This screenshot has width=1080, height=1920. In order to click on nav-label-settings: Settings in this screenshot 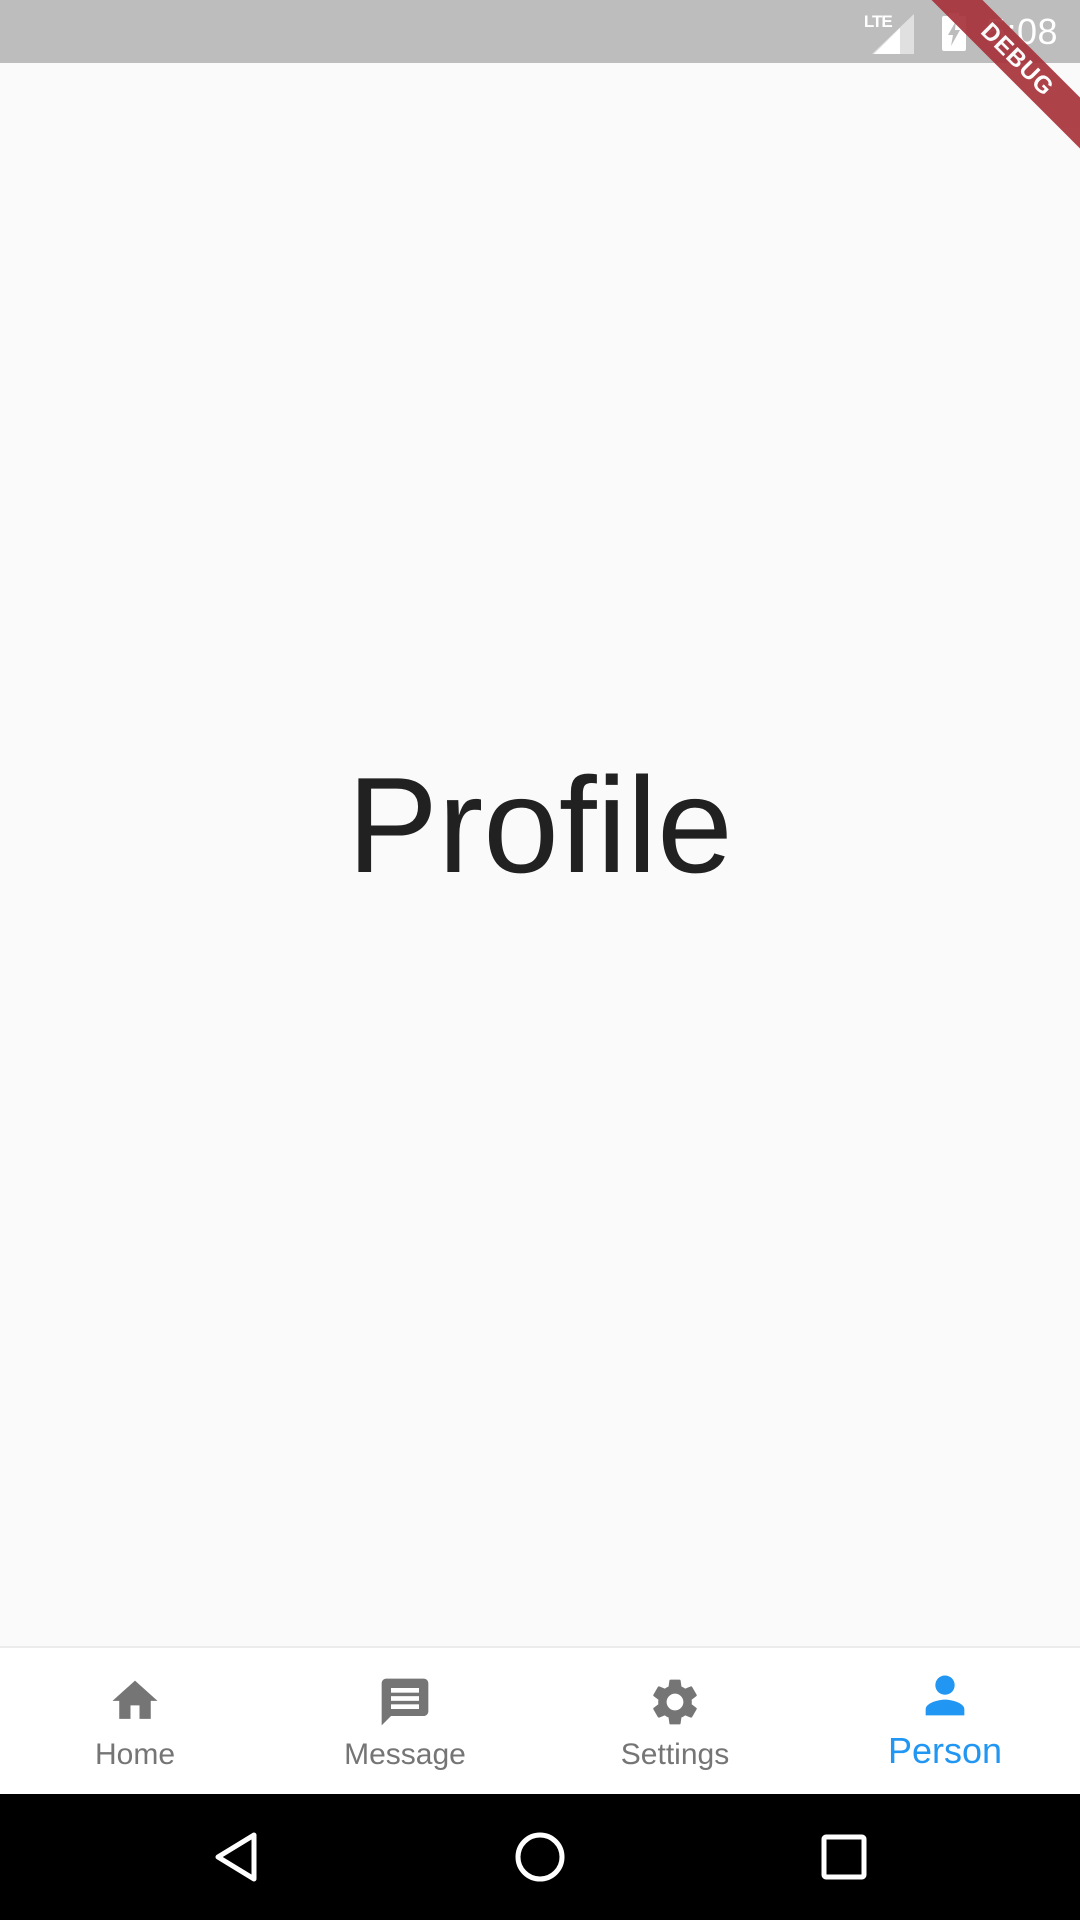, I will do `click(675, 1754)`.